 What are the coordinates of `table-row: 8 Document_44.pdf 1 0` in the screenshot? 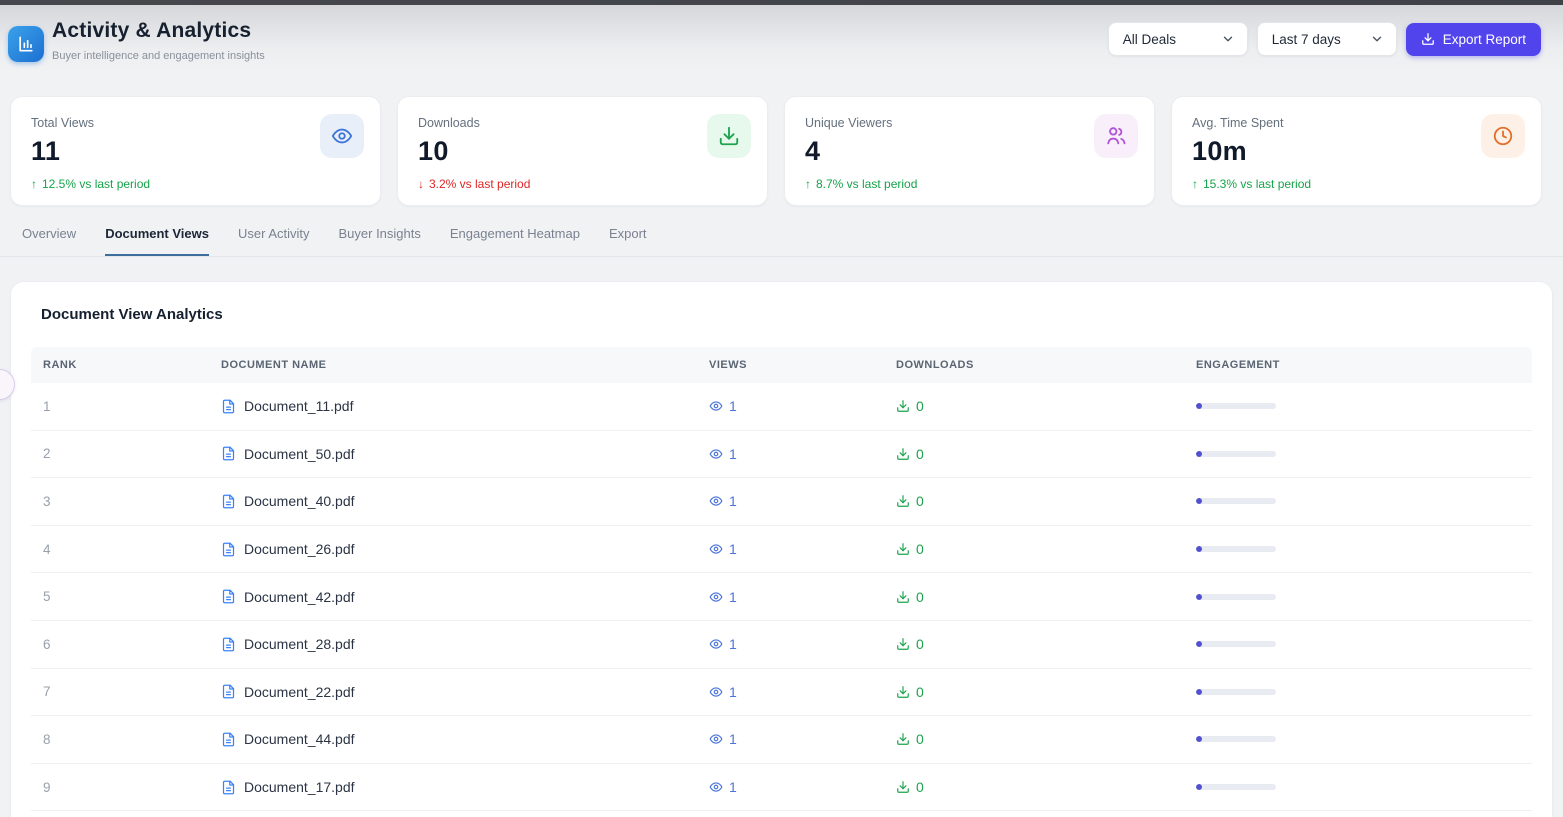 It's located at (781, 740).